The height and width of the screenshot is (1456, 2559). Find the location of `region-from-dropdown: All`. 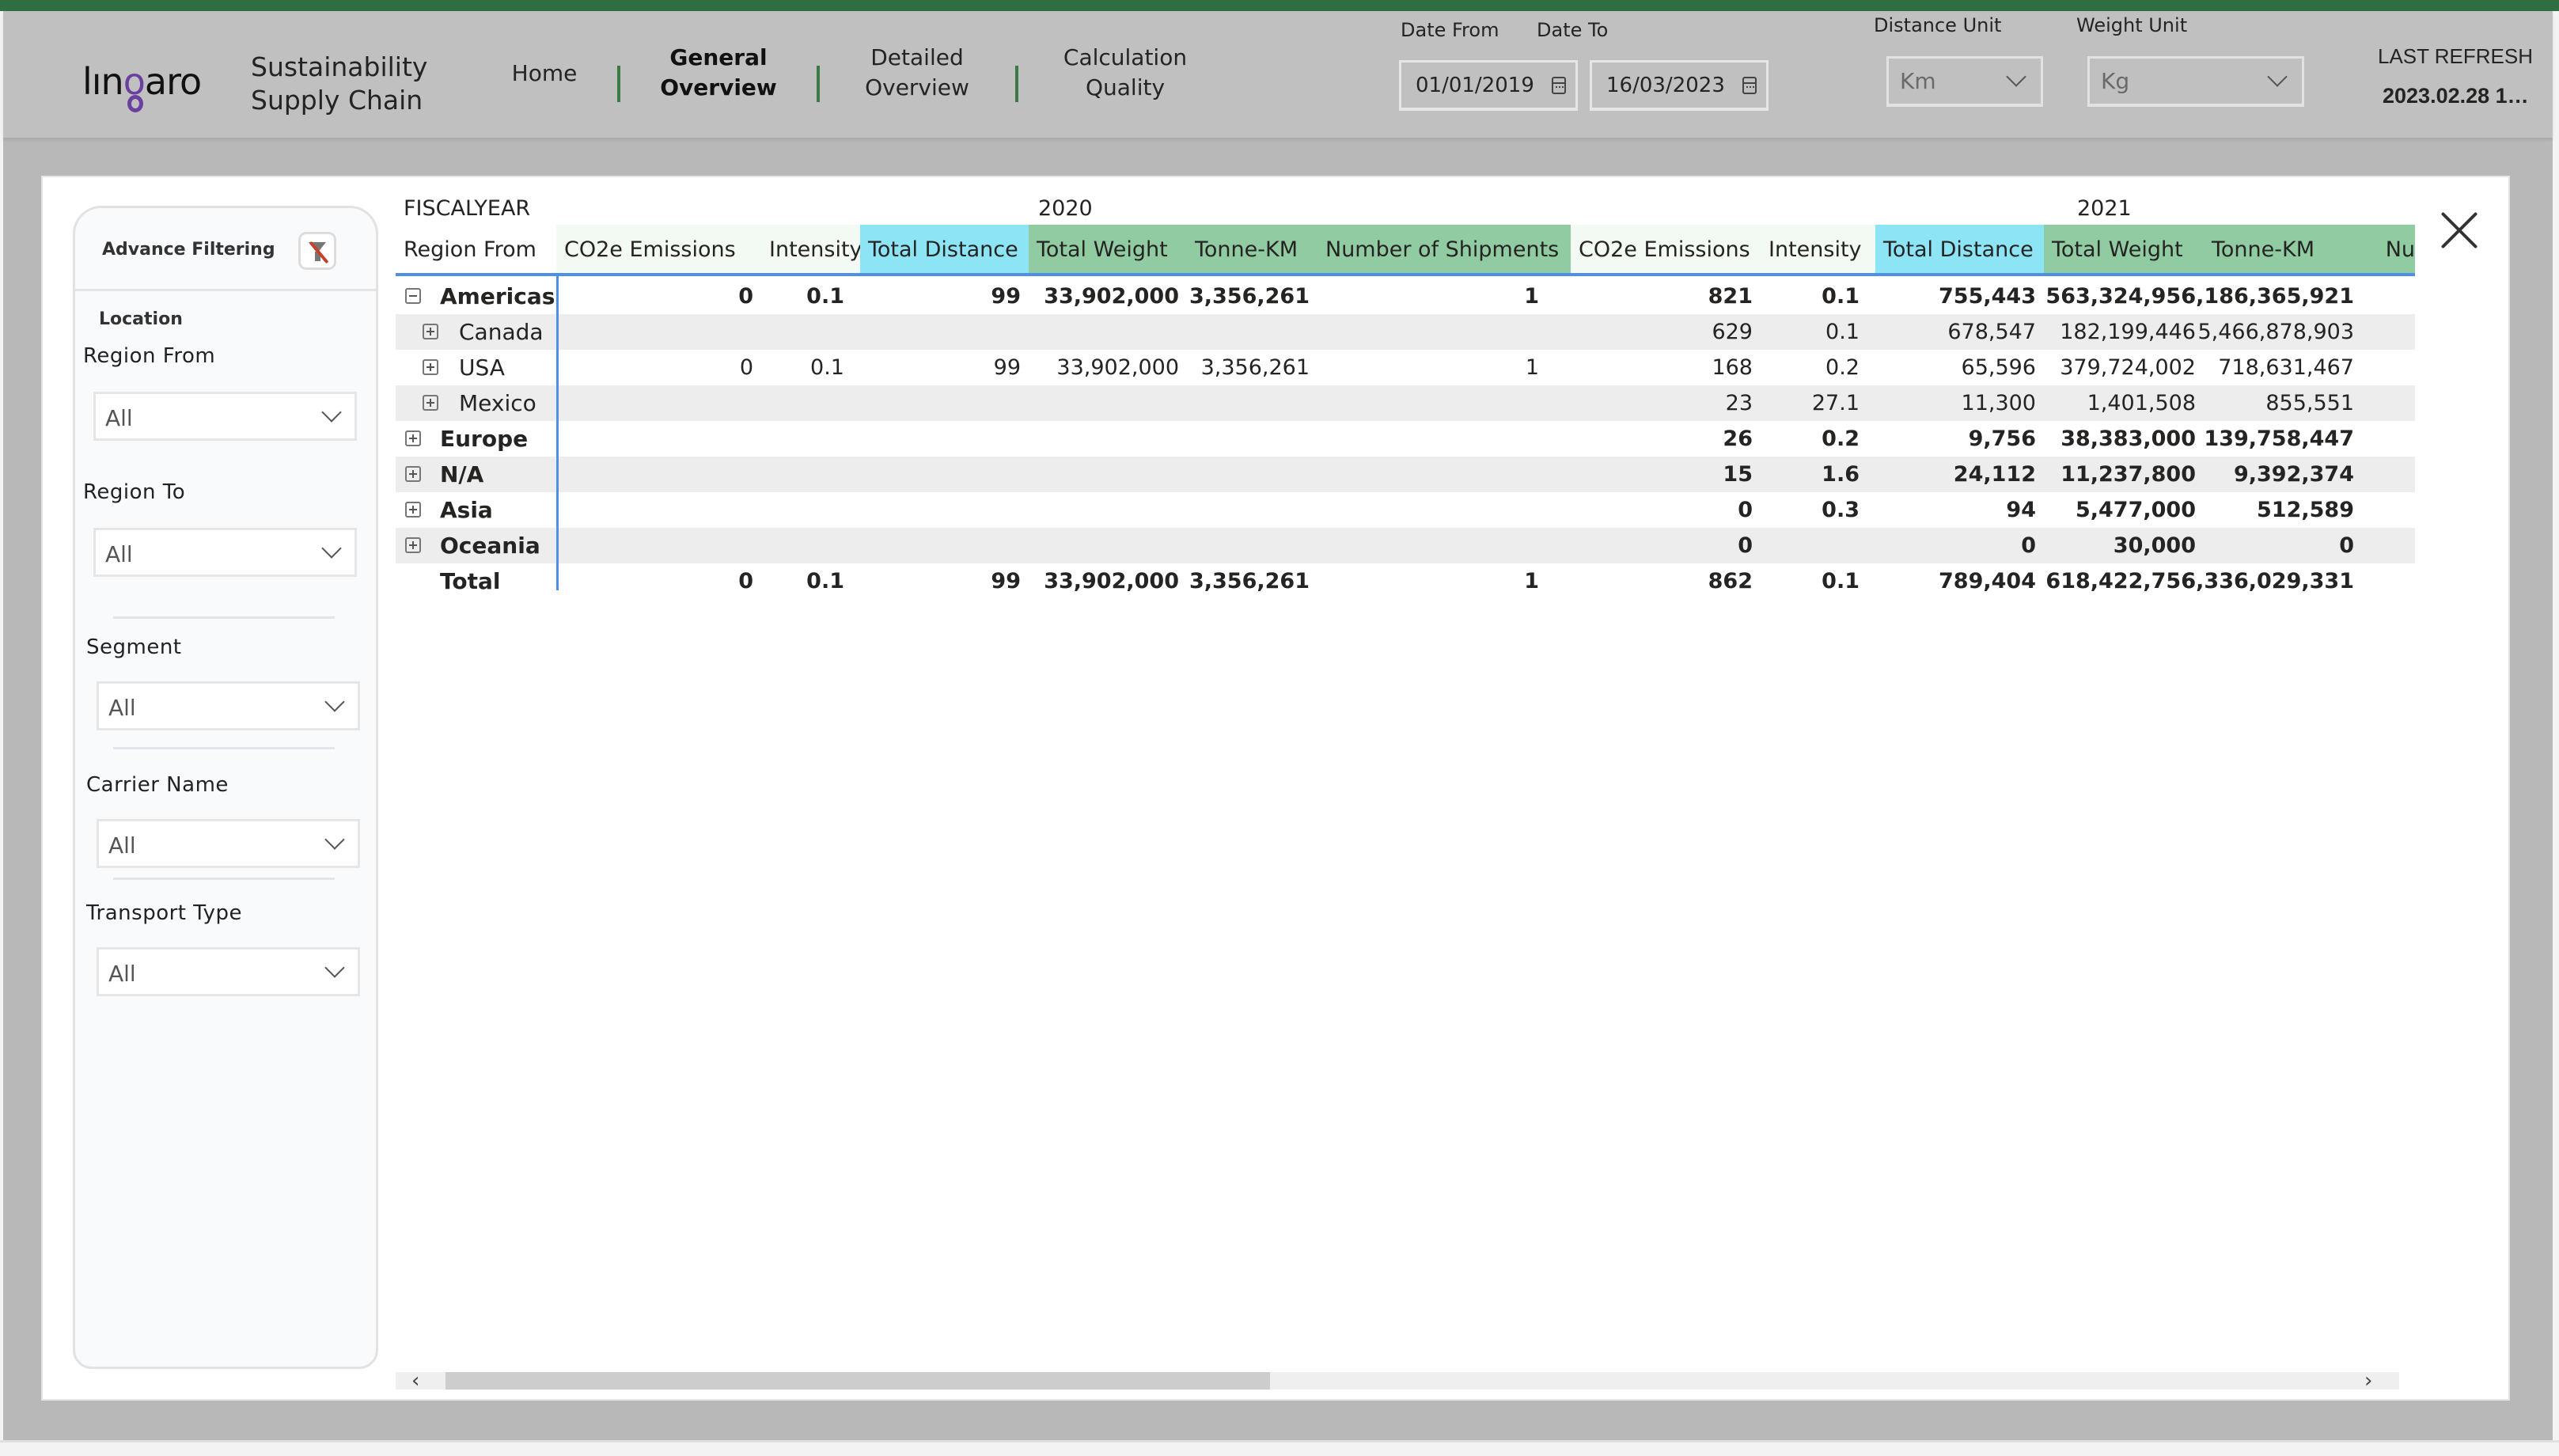

region-from-dropdown: All is located at coordinates (225, 416).